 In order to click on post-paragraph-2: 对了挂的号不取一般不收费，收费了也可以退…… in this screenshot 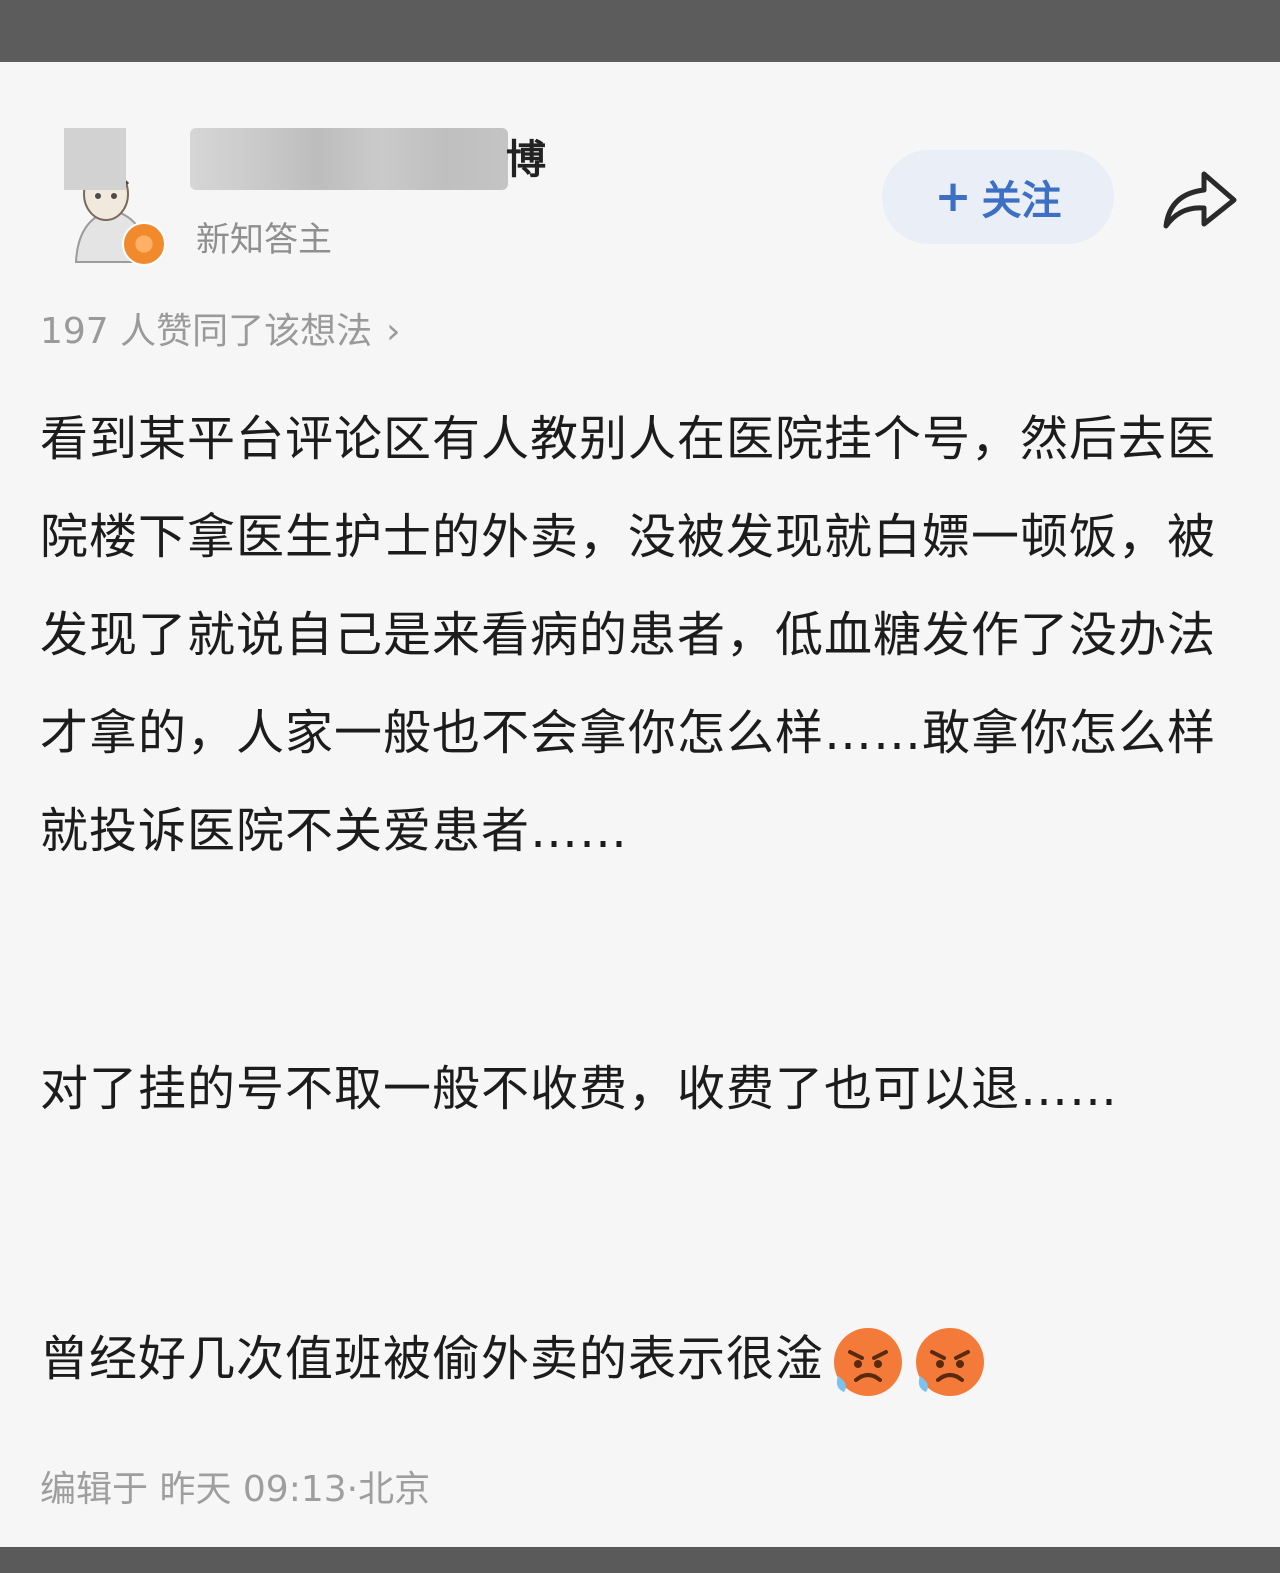, I will do `click(579, 1089)`.